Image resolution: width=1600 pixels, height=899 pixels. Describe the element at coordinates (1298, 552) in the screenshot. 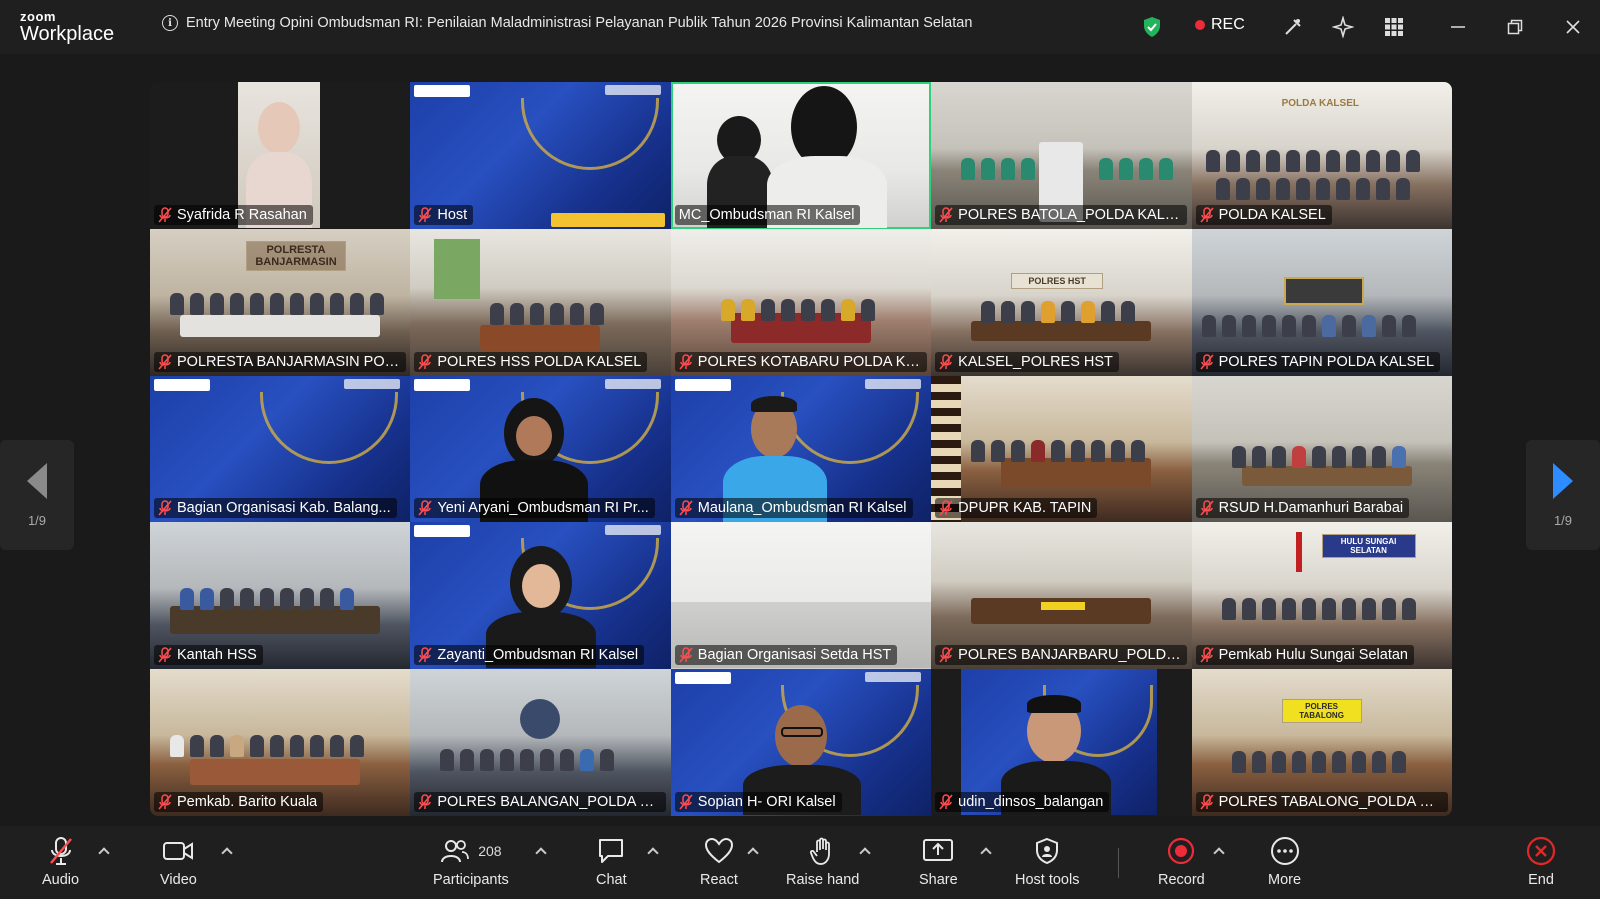

I see `flag` at that location.